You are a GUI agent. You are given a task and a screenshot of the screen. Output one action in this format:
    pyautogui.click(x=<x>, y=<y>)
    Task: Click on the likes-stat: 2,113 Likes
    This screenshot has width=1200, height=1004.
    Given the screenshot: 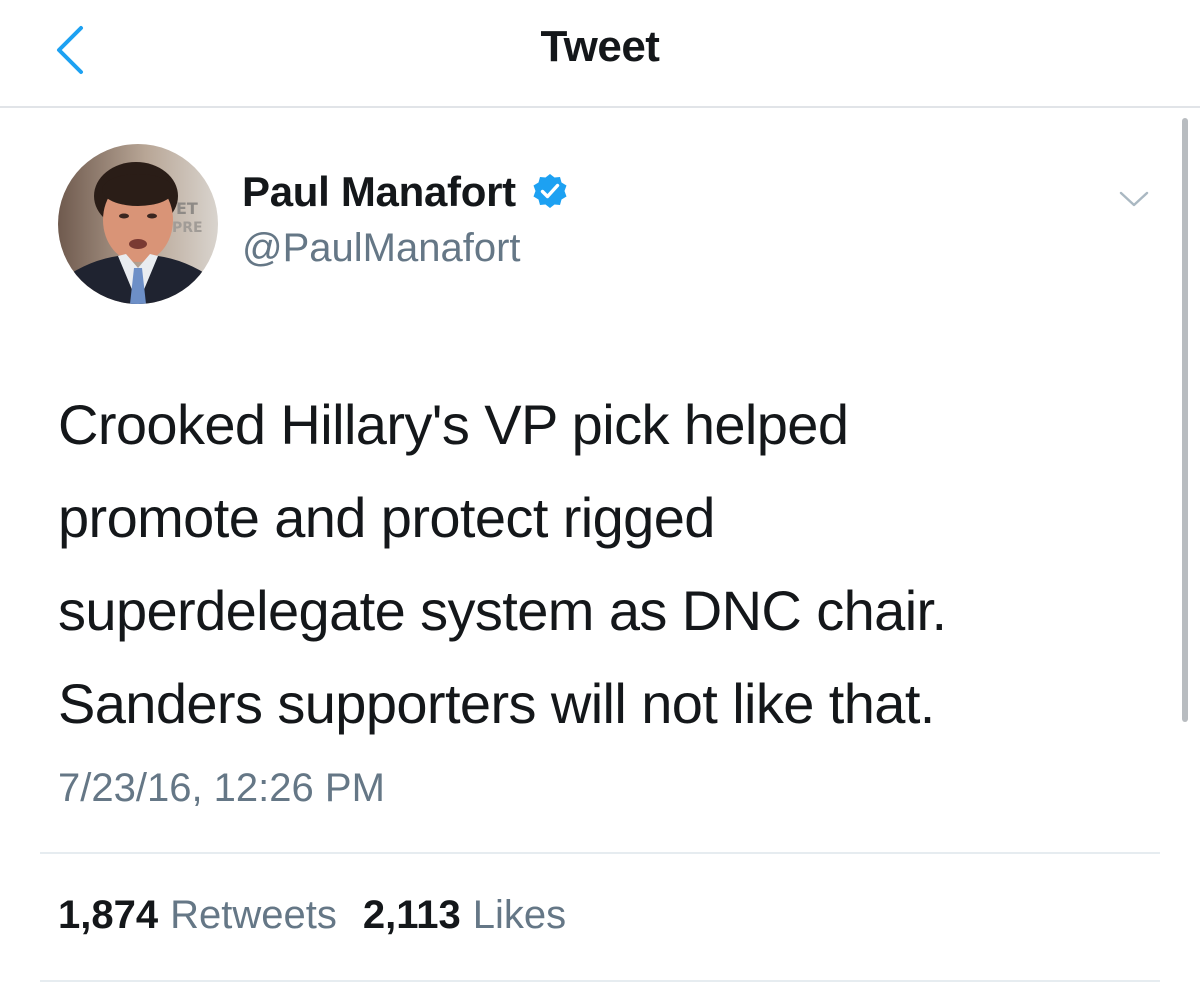 What is the action you would take?
    pyautogui.click(x=464, y=915)
    